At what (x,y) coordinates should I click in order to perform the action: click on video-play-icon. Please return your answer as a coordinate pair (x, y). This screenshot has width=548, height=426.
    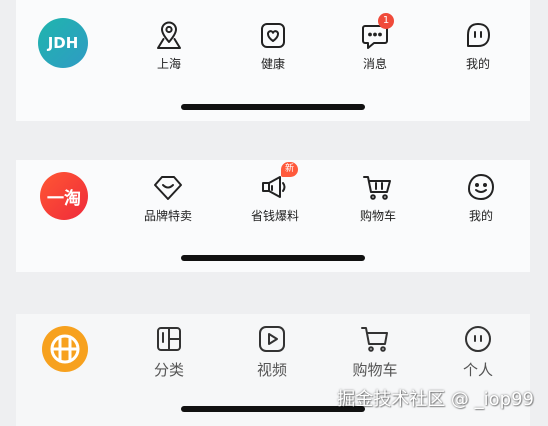
    Looking at the image, I should click on (272, 339).